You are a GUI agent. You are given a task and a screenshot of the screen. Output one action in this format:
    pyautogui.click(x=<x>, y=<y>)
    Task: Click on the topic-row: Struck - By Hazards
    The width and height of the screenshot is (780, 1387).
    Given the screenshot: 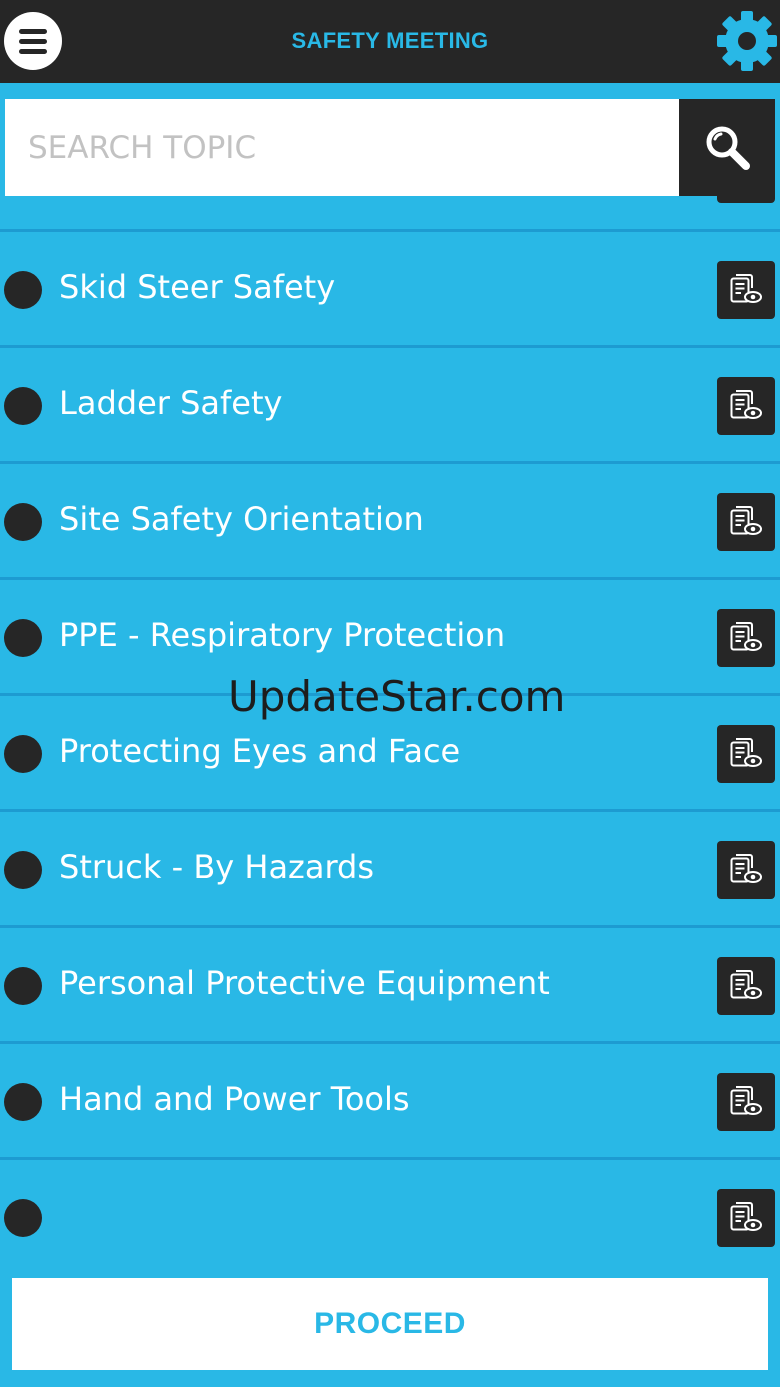 What is the action you would take?
    pyautogui.click(x=390, y=870)
    